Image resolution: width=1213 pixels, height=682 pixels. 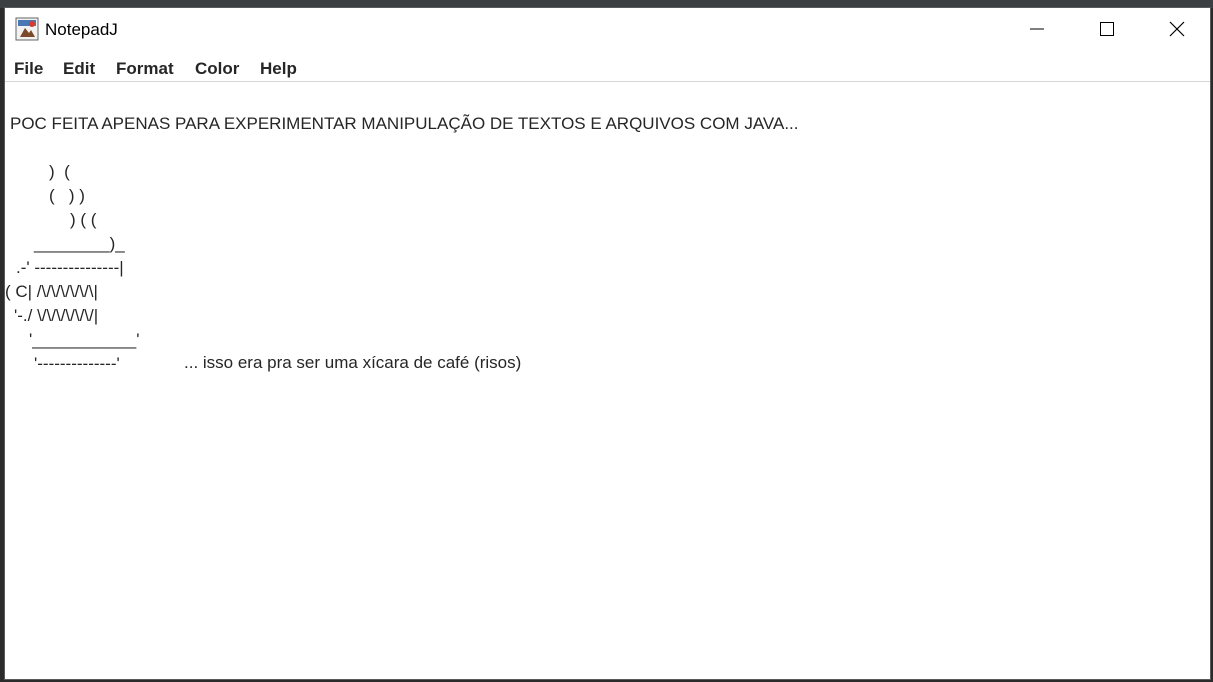 I want to click on menu-file: File, so click(x=28, y=69).